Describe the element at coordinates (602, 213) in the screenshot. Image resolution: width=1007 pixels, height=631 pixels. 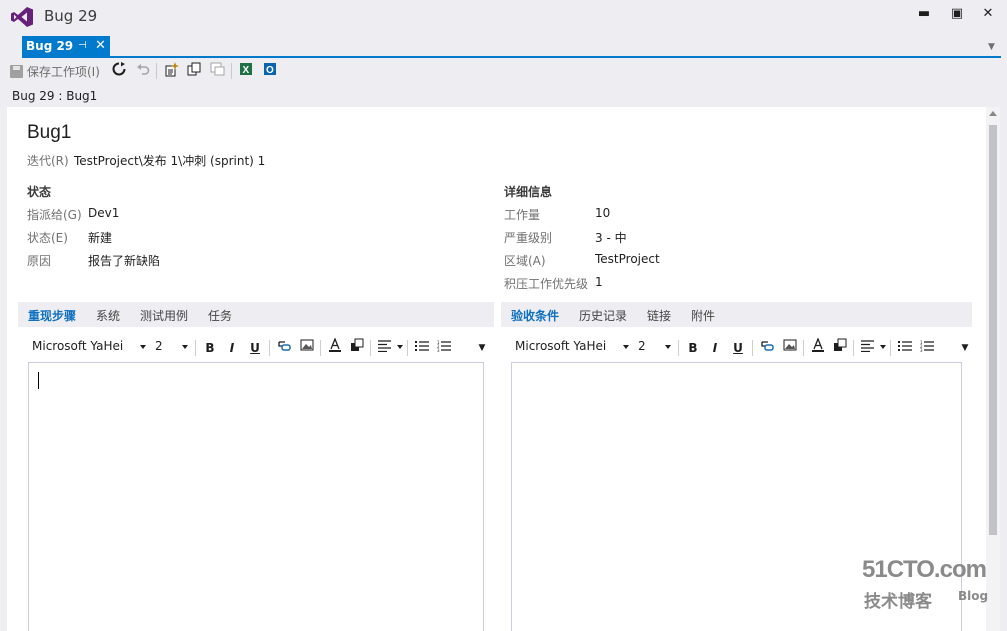
I see `effort-field: 10` at that location.